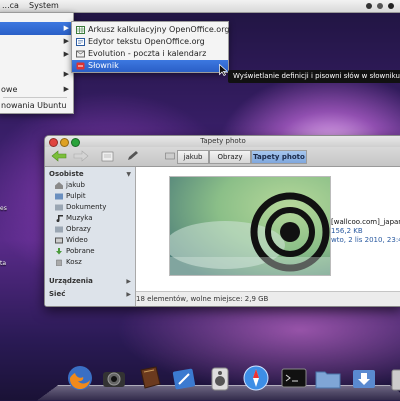 The width and height of the screenshot is (400, 401). What do you see at coordinates (94, 229) in the screenshot?
I see `sidebar-item-pictures: Obrazy` at bounding box center [94, 229].